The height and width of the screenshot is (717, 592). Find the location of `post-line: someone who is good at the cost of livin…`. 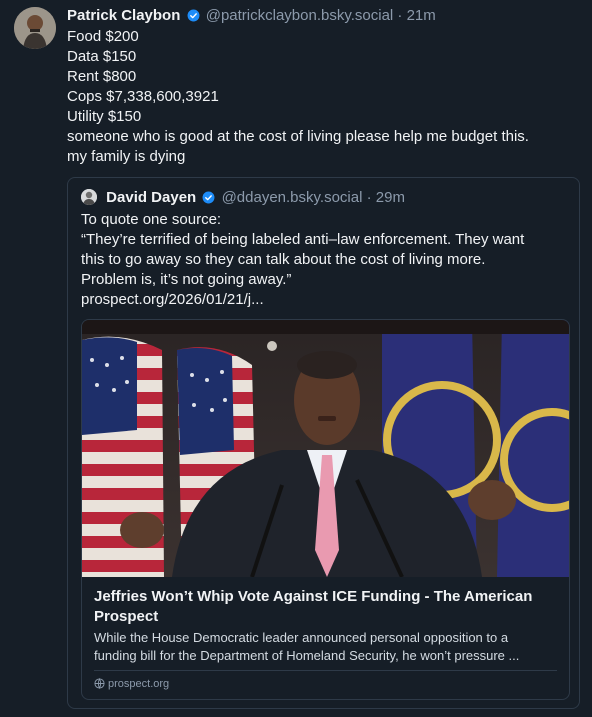

post-line: someone who is good at the cost of livin… is located at coordinates (298, 136).